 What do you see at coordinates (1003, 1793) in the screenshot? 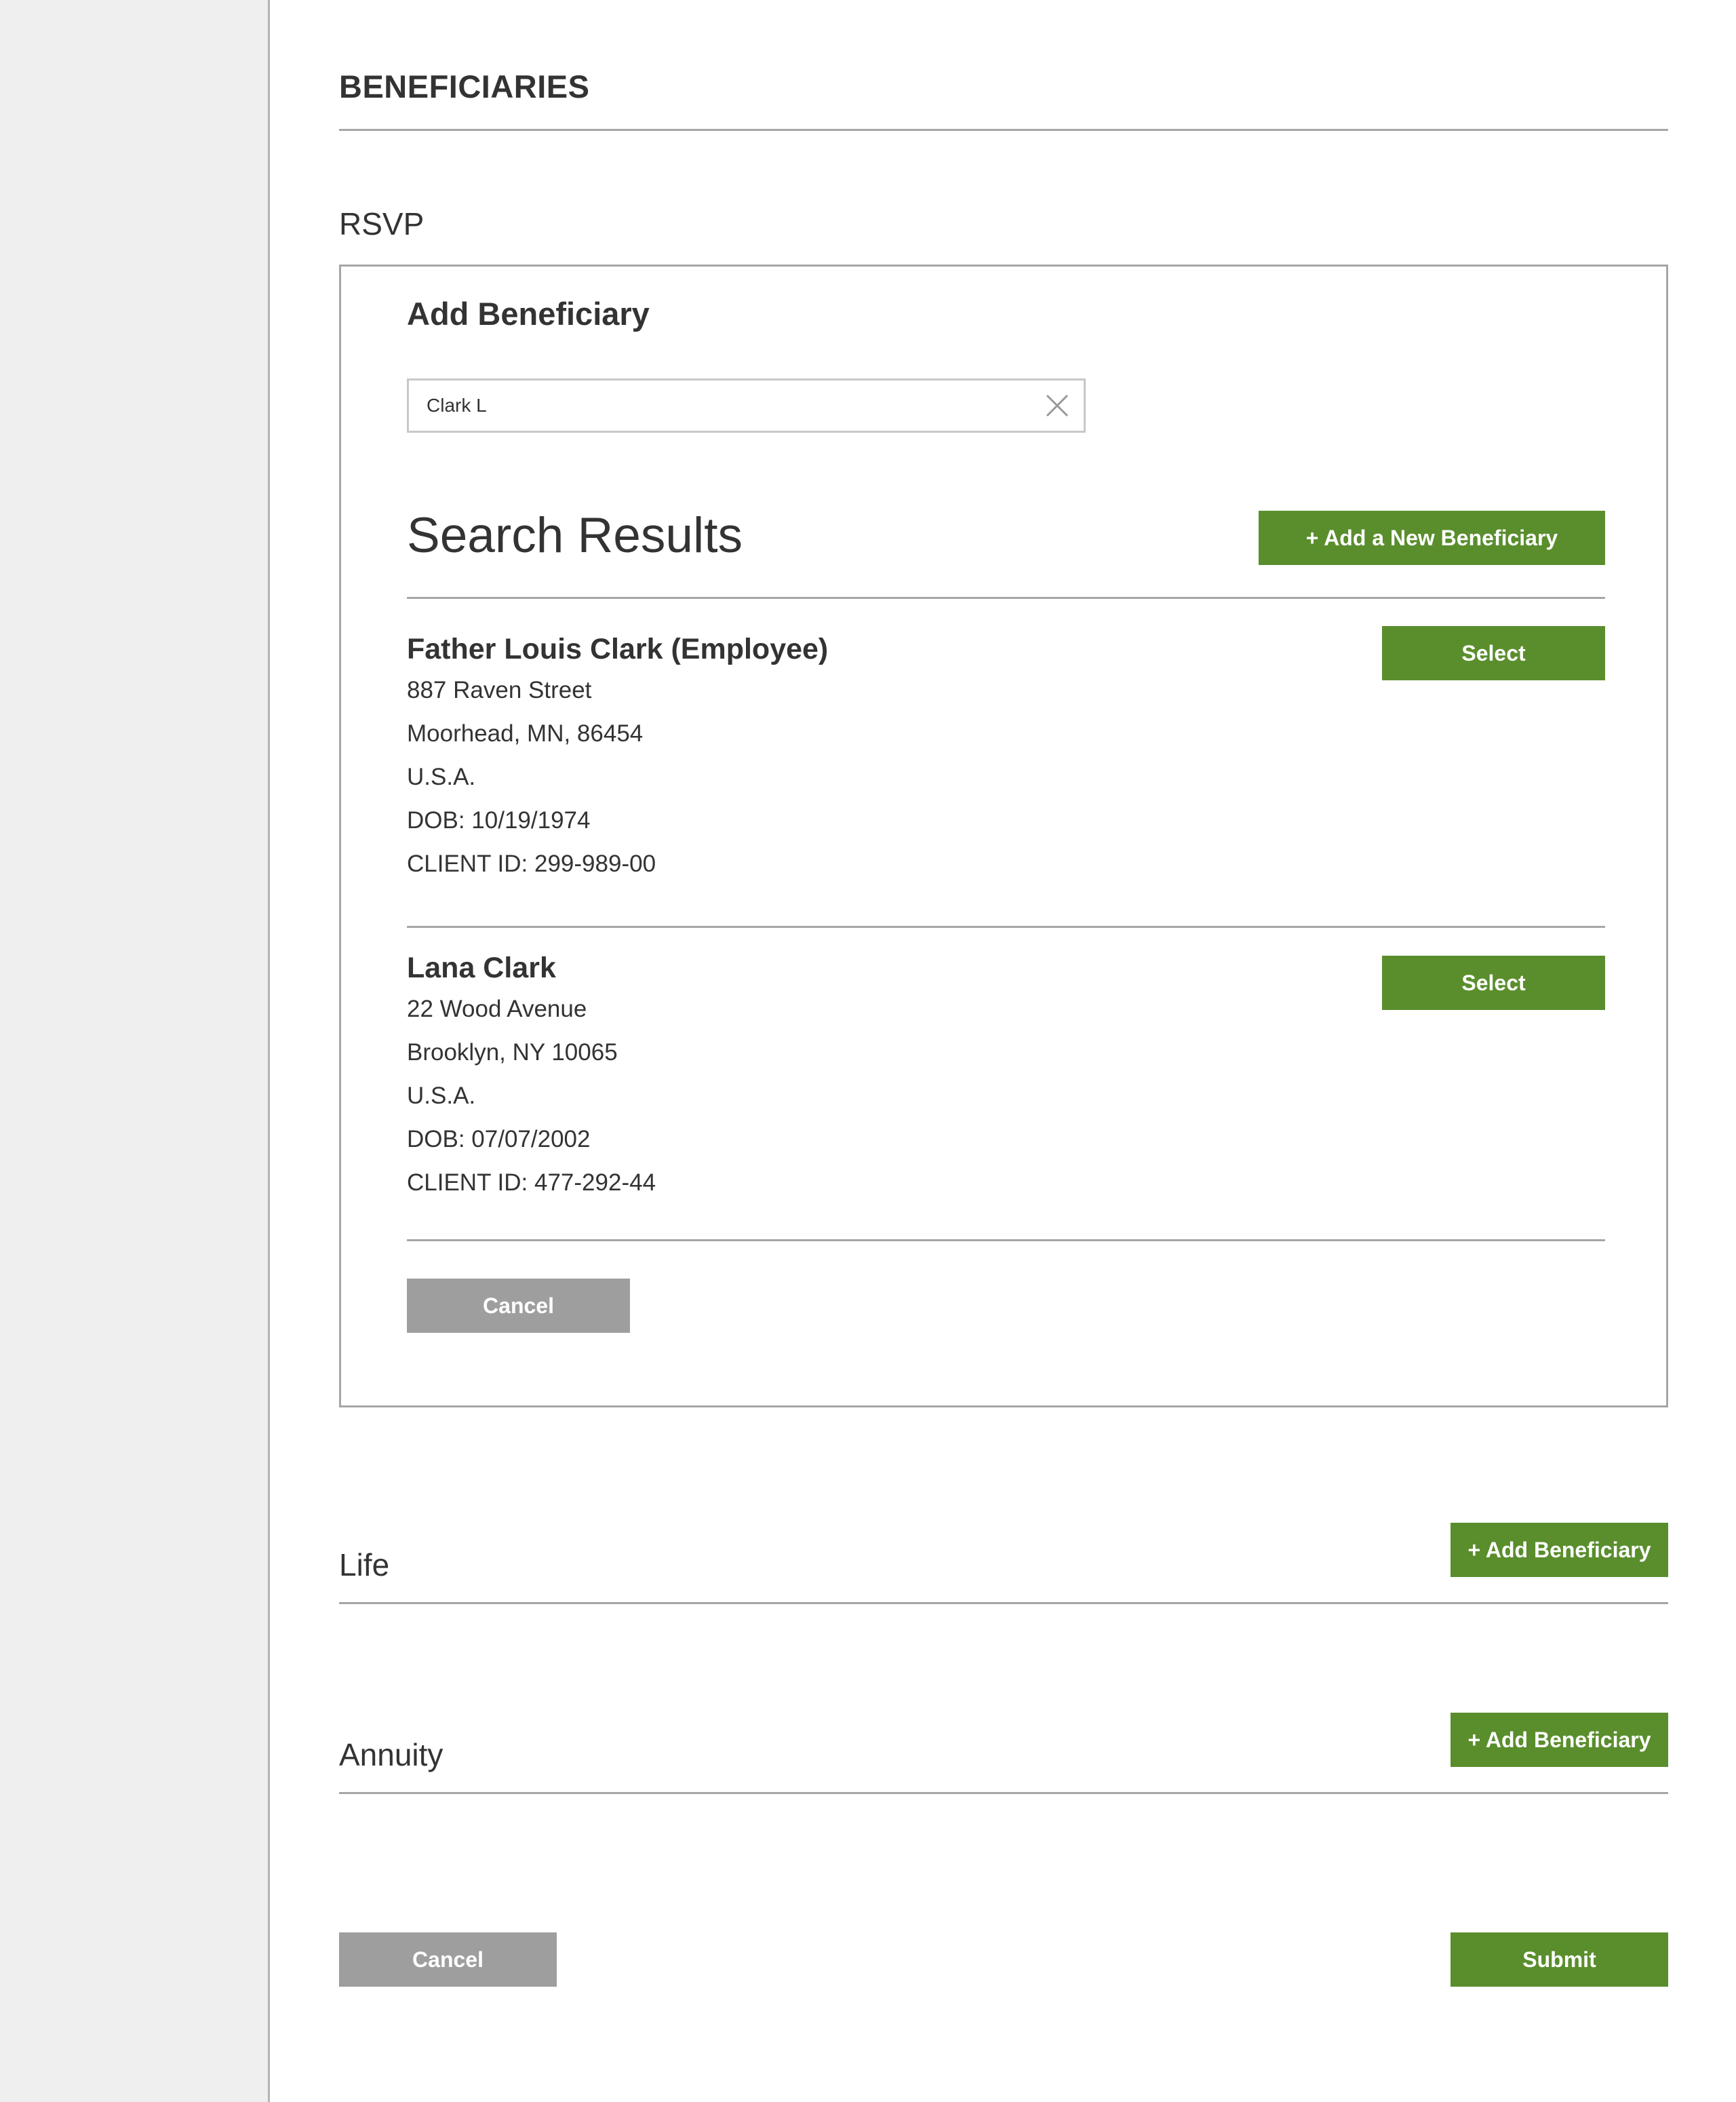
I see `annuity-divider` at bounding box center [1003, 1793].